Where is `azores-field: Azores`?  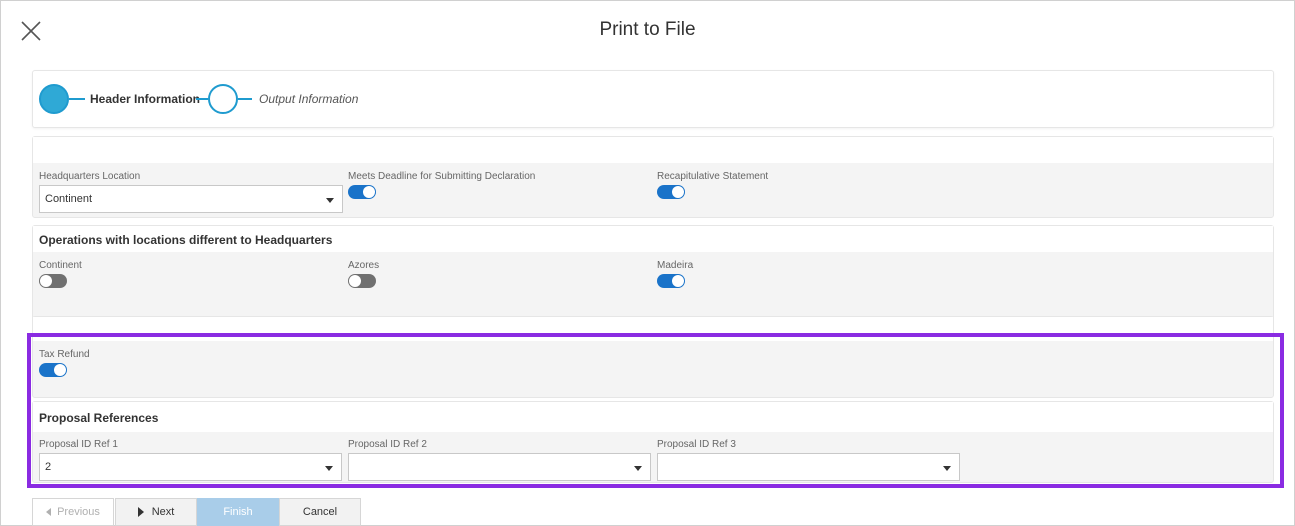 azores-field: Azores is located at coordinates (363, 274).